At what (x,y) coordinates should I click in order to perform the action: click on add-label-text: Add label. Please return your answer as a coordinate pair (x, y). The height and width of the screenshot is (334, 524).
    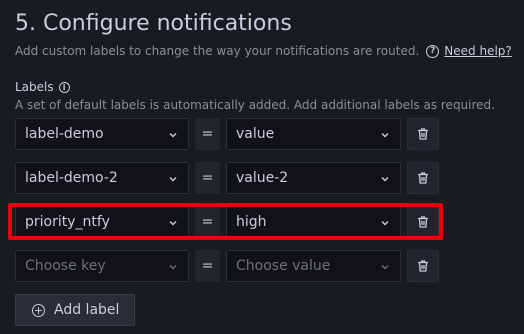
    Looking at the image, I should click on (87, 310).